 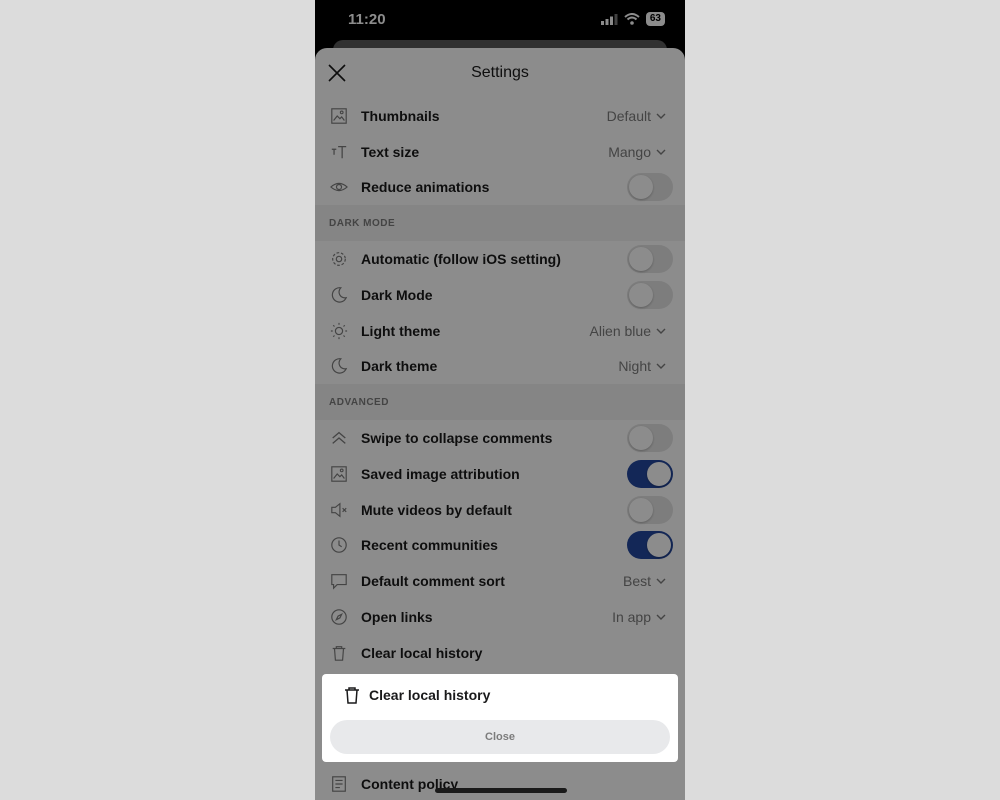 What do you see at coordinates (352, 695) in the screenshot?
I see `trash-icon` at bounding box center [352, 695].